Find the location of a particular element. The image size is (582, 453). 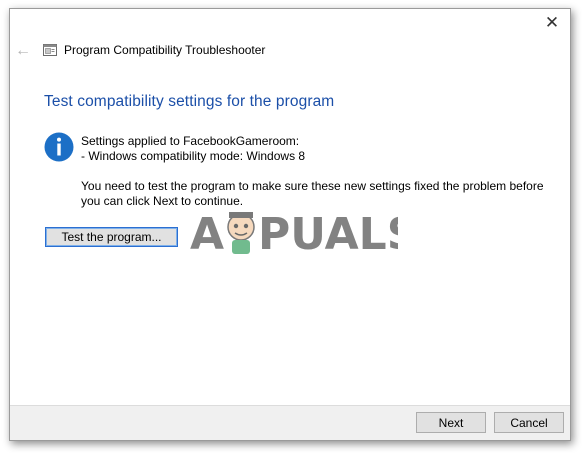

next-button: Next is located at coordinates (451, 422).